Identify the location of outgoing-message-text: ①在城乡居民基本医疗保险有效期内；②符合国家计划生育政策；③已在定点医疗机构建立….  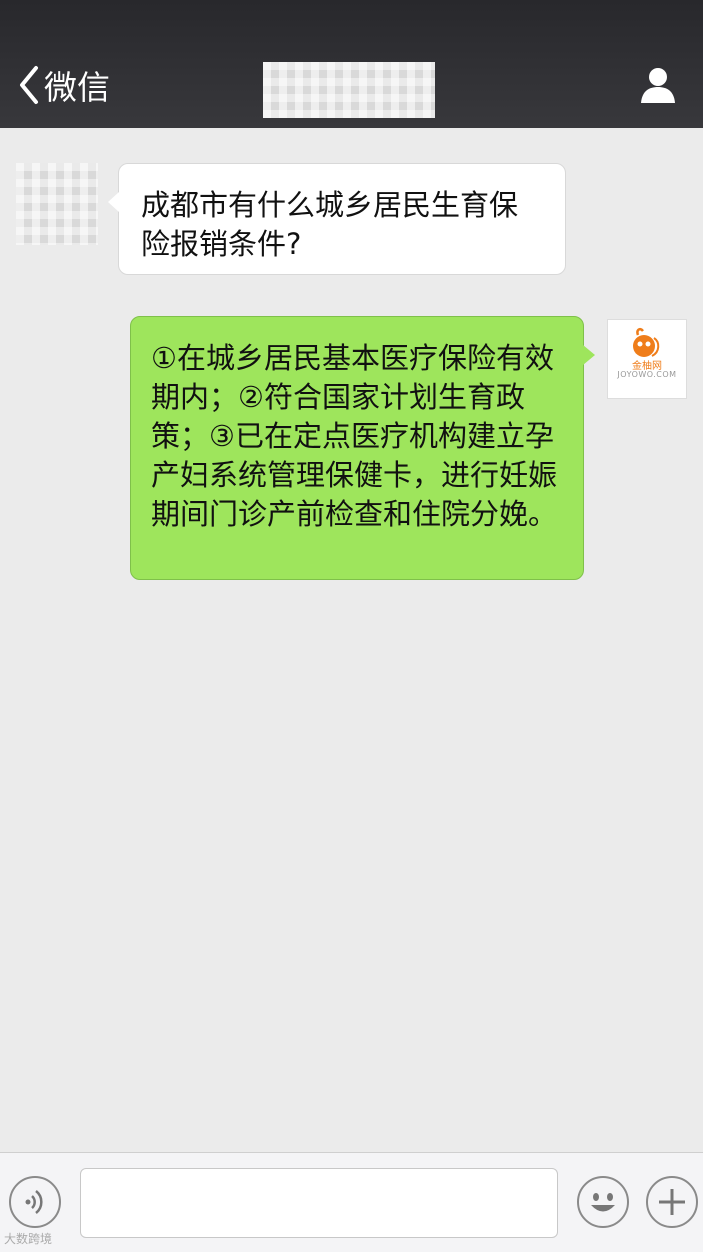
(354, 436).